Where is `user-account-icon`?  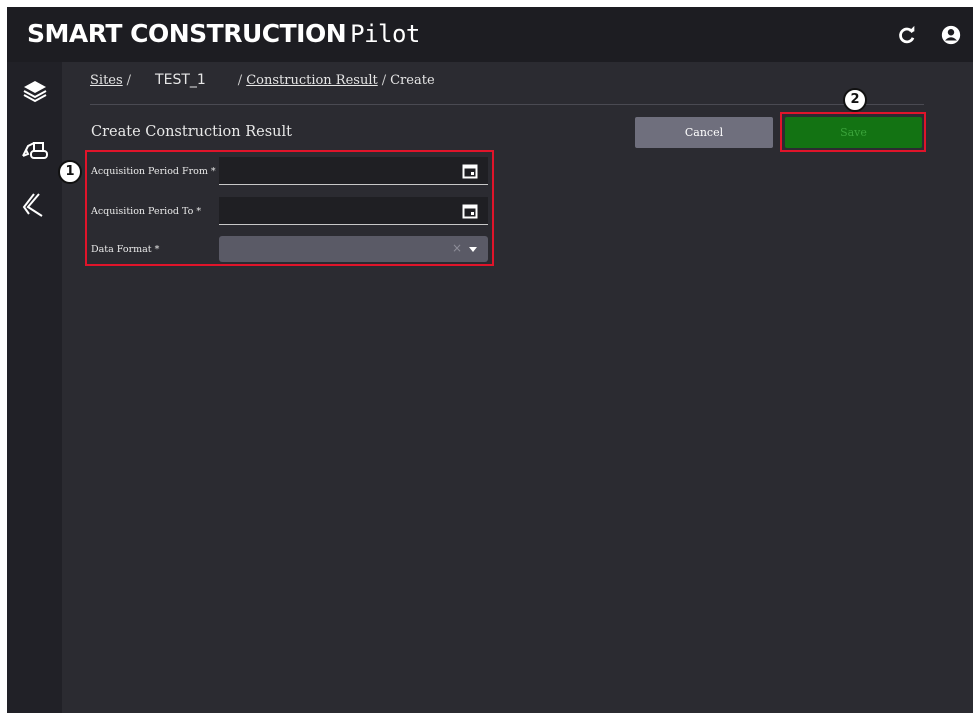
user-account-icon is located at coordinates (951, 35).